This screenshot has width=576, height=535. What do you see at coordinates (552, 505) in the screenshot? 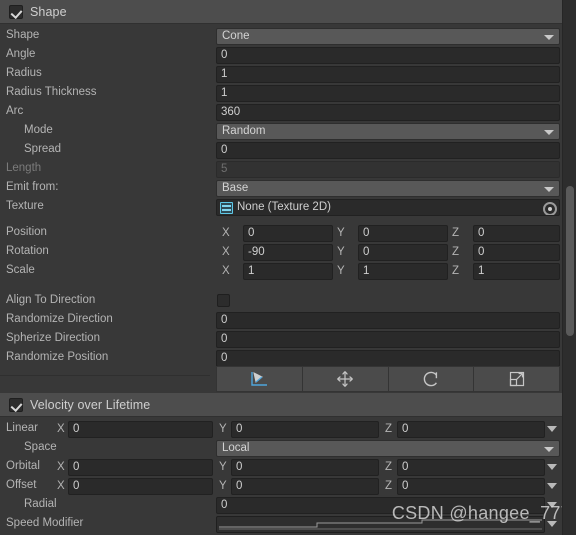
I see `radial-mode-chevron-down-icon` at bounding box center [552, 505].